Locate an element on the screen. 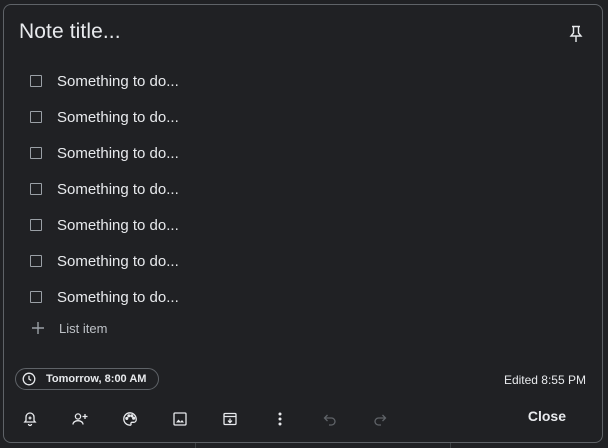 The height and width of the screenshot is (448, 608). more-options-button is located at coordinates (280, 419).